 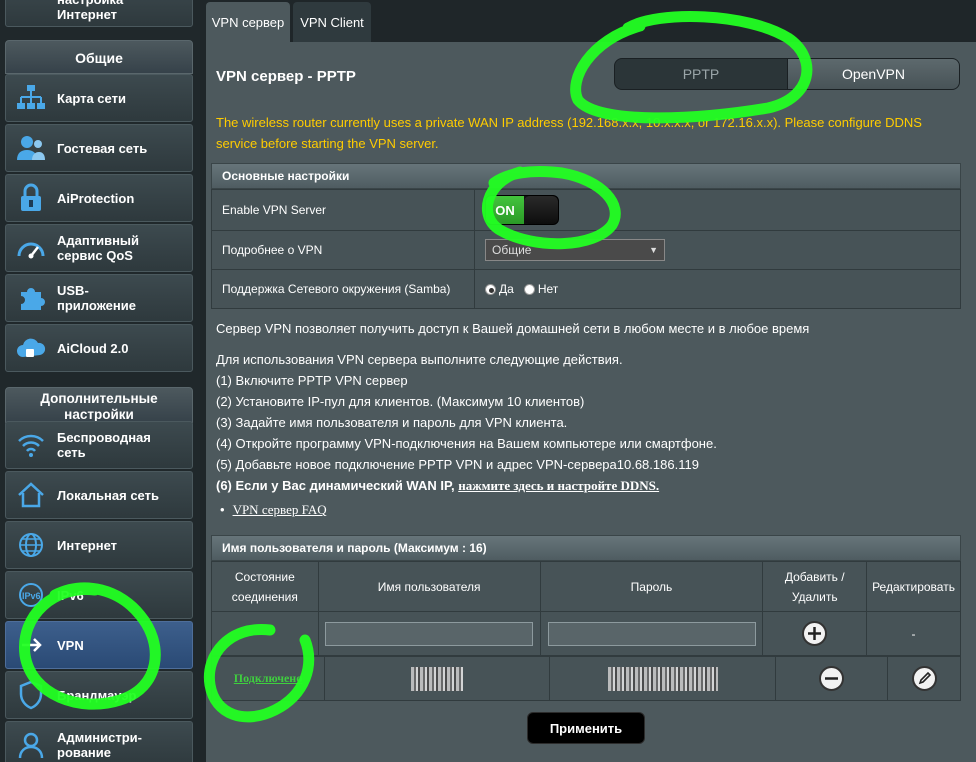 I want to click on add-user-button, so click(x=815, y=633).